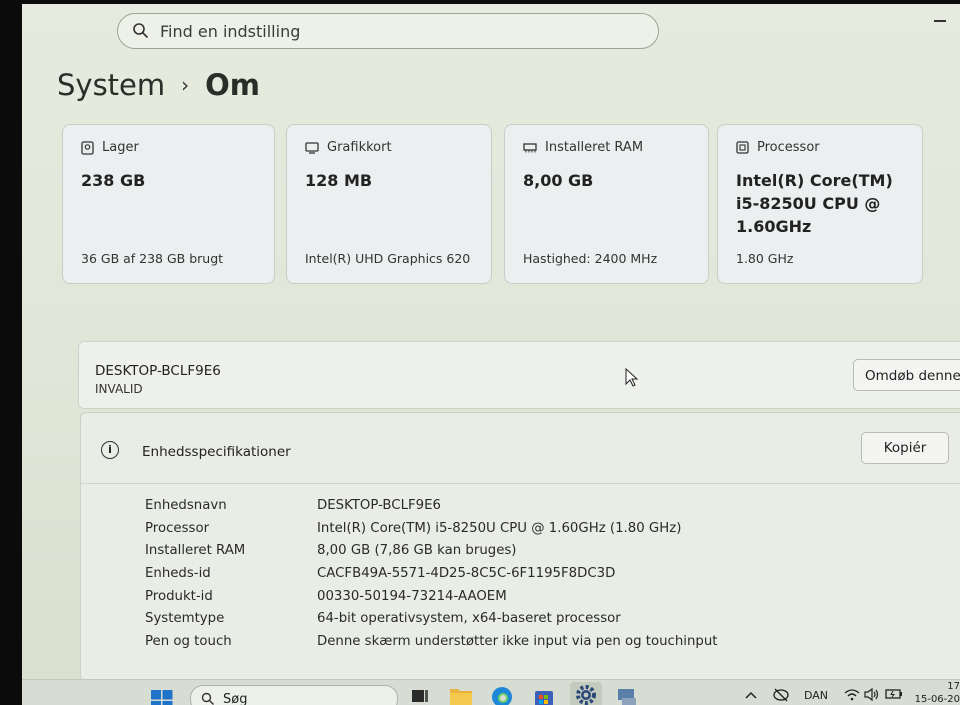 This screenshot has width=960, height=705. What do you see at coordinates (168, 204) in the screenshot?
I see `storage-card: Lager 238 GB 36 GB af 238 GB brugt` at bounding box center [168, 204].